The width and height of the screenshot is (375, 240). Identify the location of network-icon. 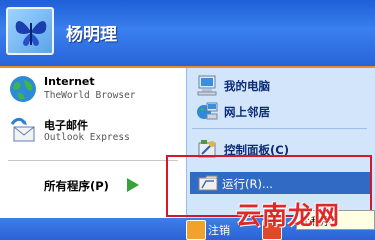
(207, 111).